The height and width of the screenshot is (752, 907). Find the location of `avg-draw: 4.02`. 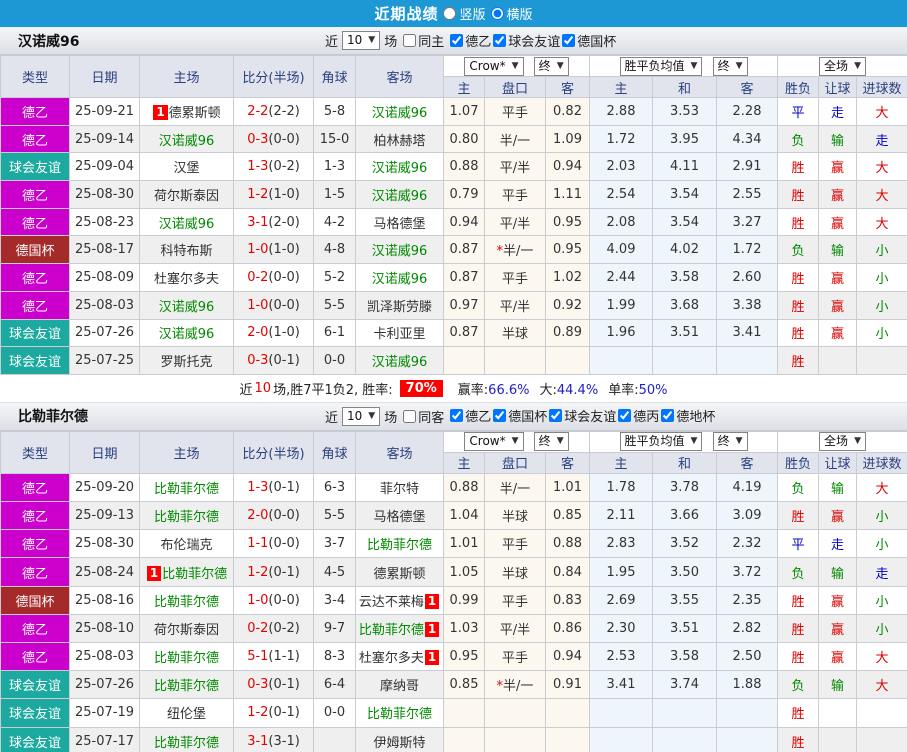

avg-draw: 4.02 is located at coordinates (685, 250).